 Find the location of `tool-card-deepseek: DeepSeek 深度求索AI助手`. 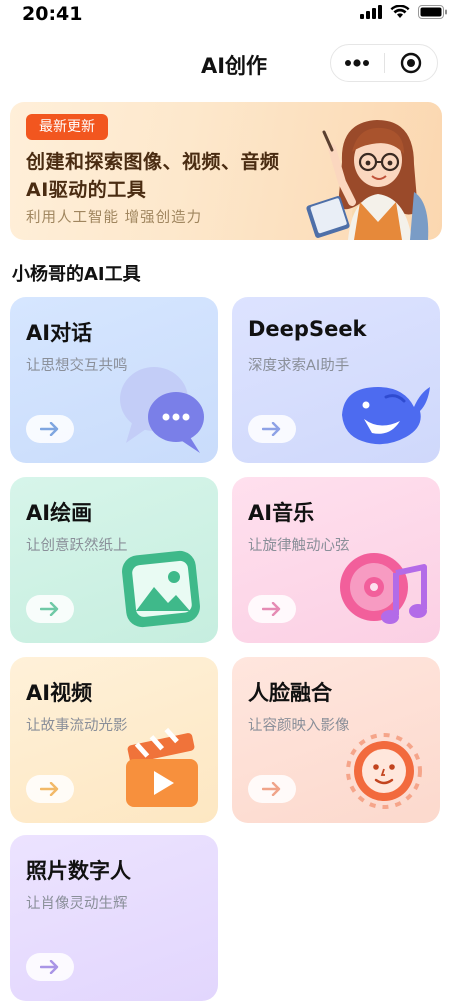

tool-card-deepseek: DeepSeek 深度求索AI助手 is located at coordinates (336, 380).